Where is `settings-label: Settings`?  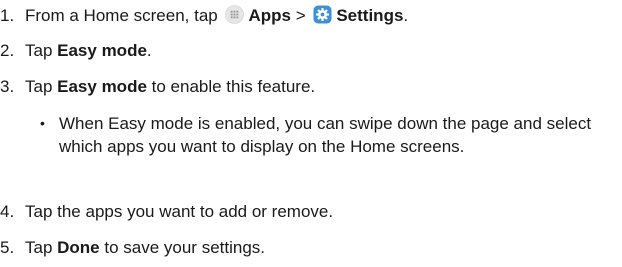 settings-label: Settings is located at coordinates (370, 15).